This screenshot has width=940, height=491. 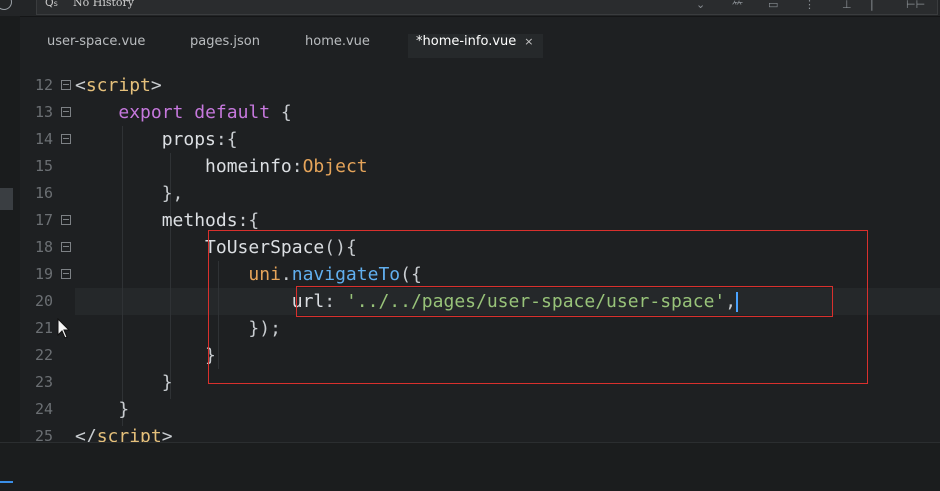 I want to click on top-toolbar: Qs No History ⌄ ⺮ ▭ ⋮ ⊥ | ⊢⊢, so click(x=470, y=8).